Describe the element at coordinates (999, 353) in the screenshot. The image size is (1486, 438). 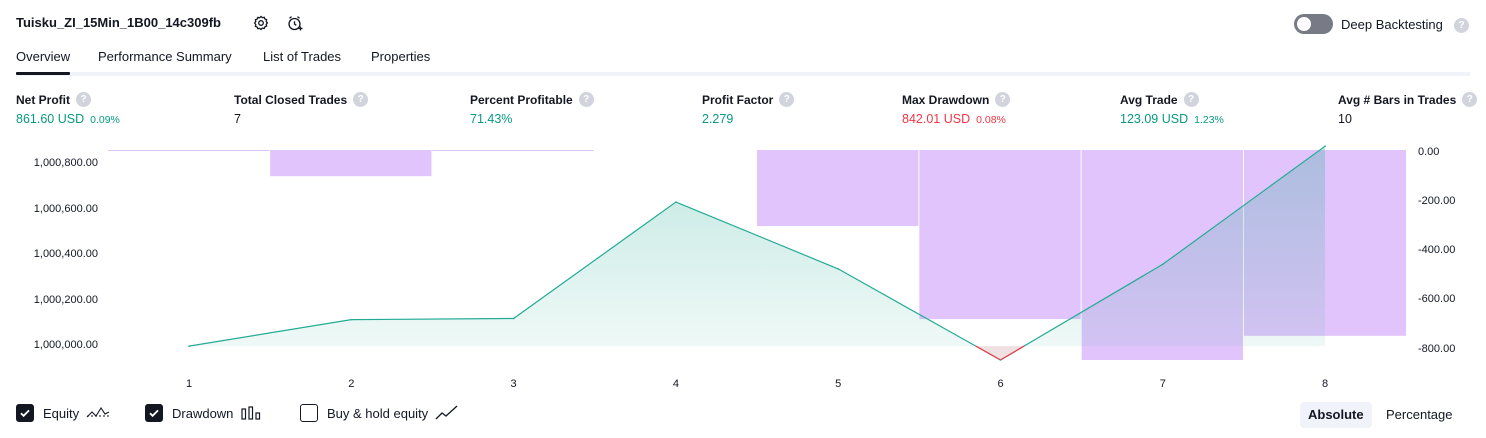
I see `equity-below-area` at that location.